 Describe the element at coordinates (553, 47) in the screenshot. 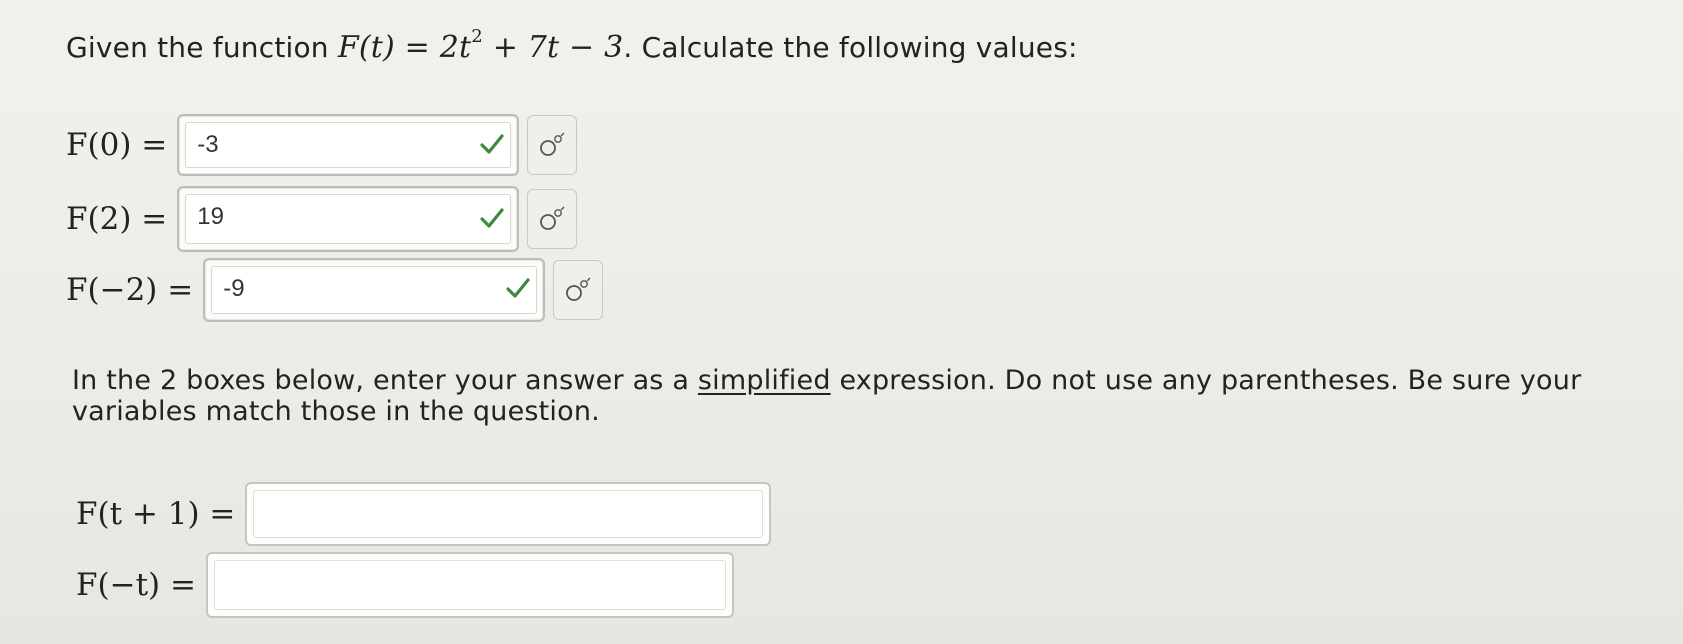

I see `function-rhs: + 7t − 3` at that location.